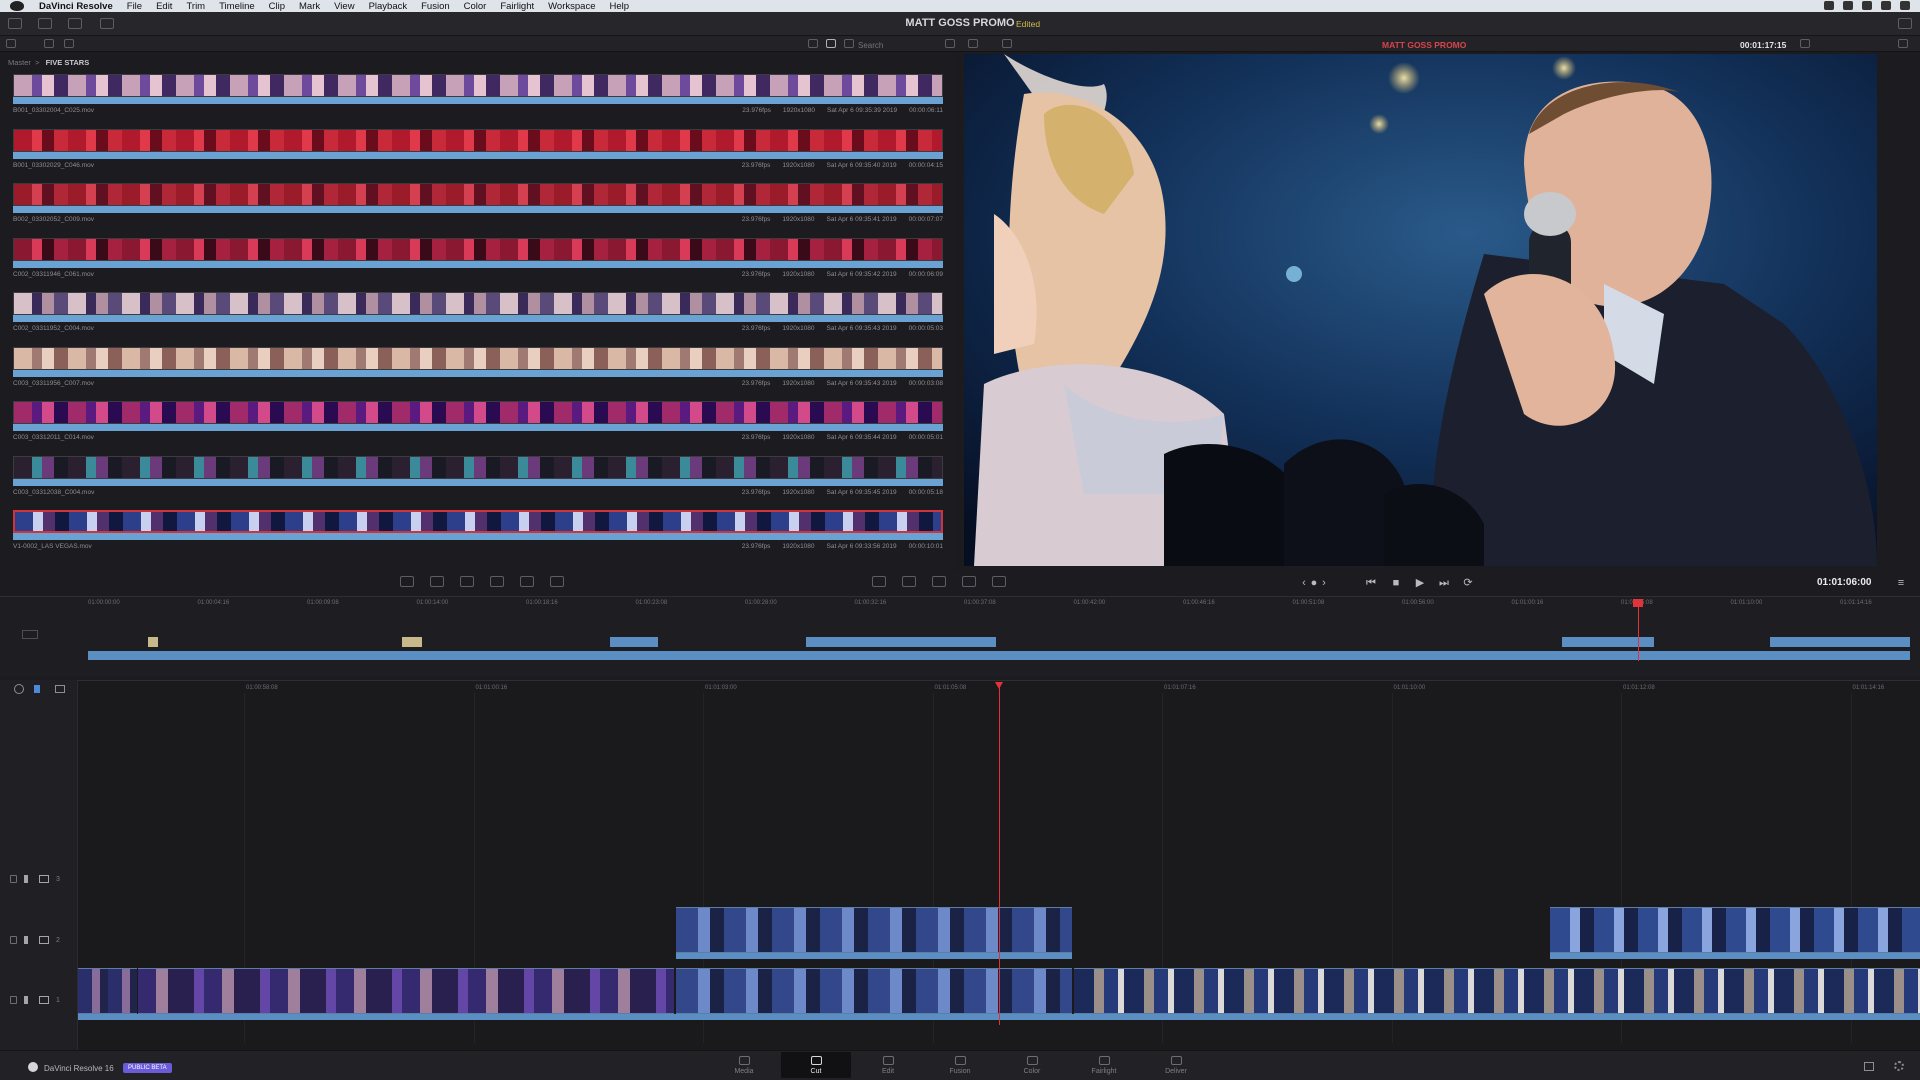  Describe the element at coordinates (497, 581) in the screenshot. I see `close-up-icon` at that location.